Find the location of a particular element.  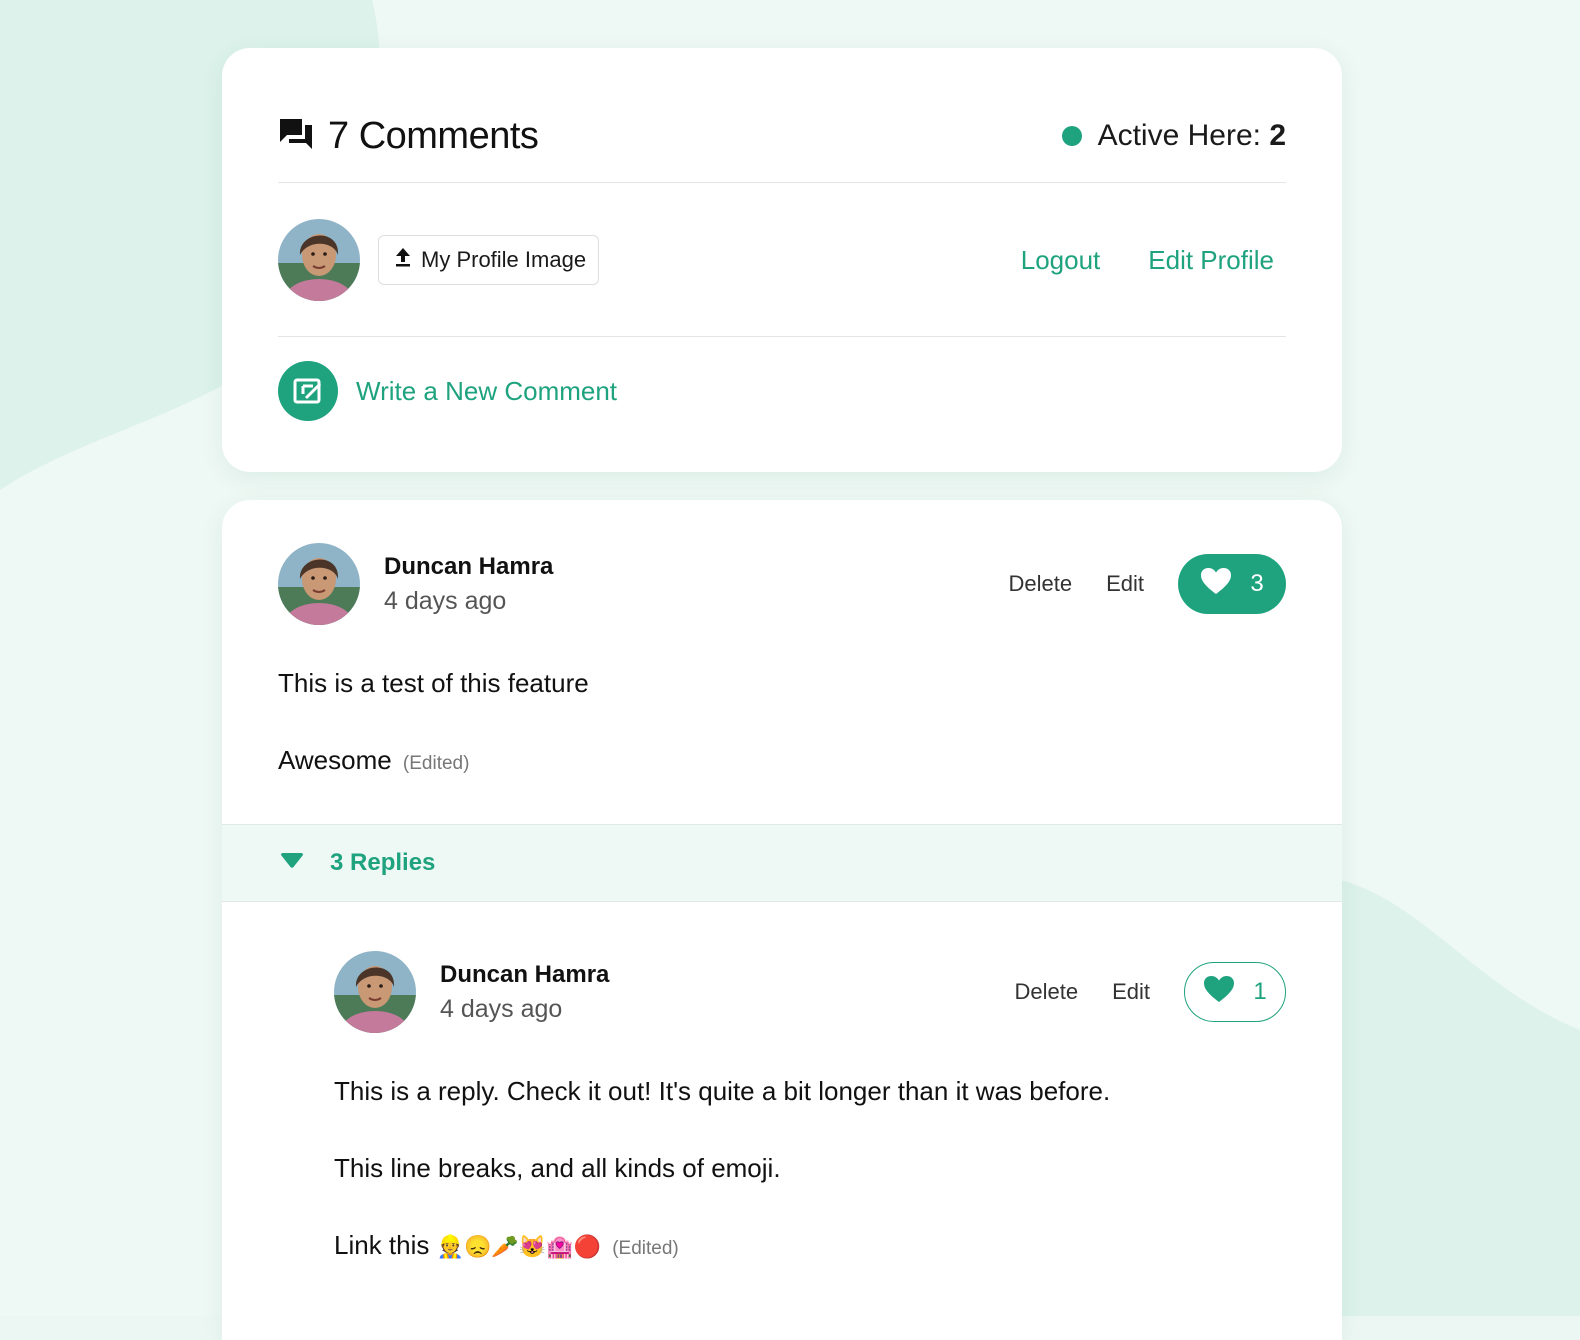

like-button: 1 is located at coordinates (1235, 992).